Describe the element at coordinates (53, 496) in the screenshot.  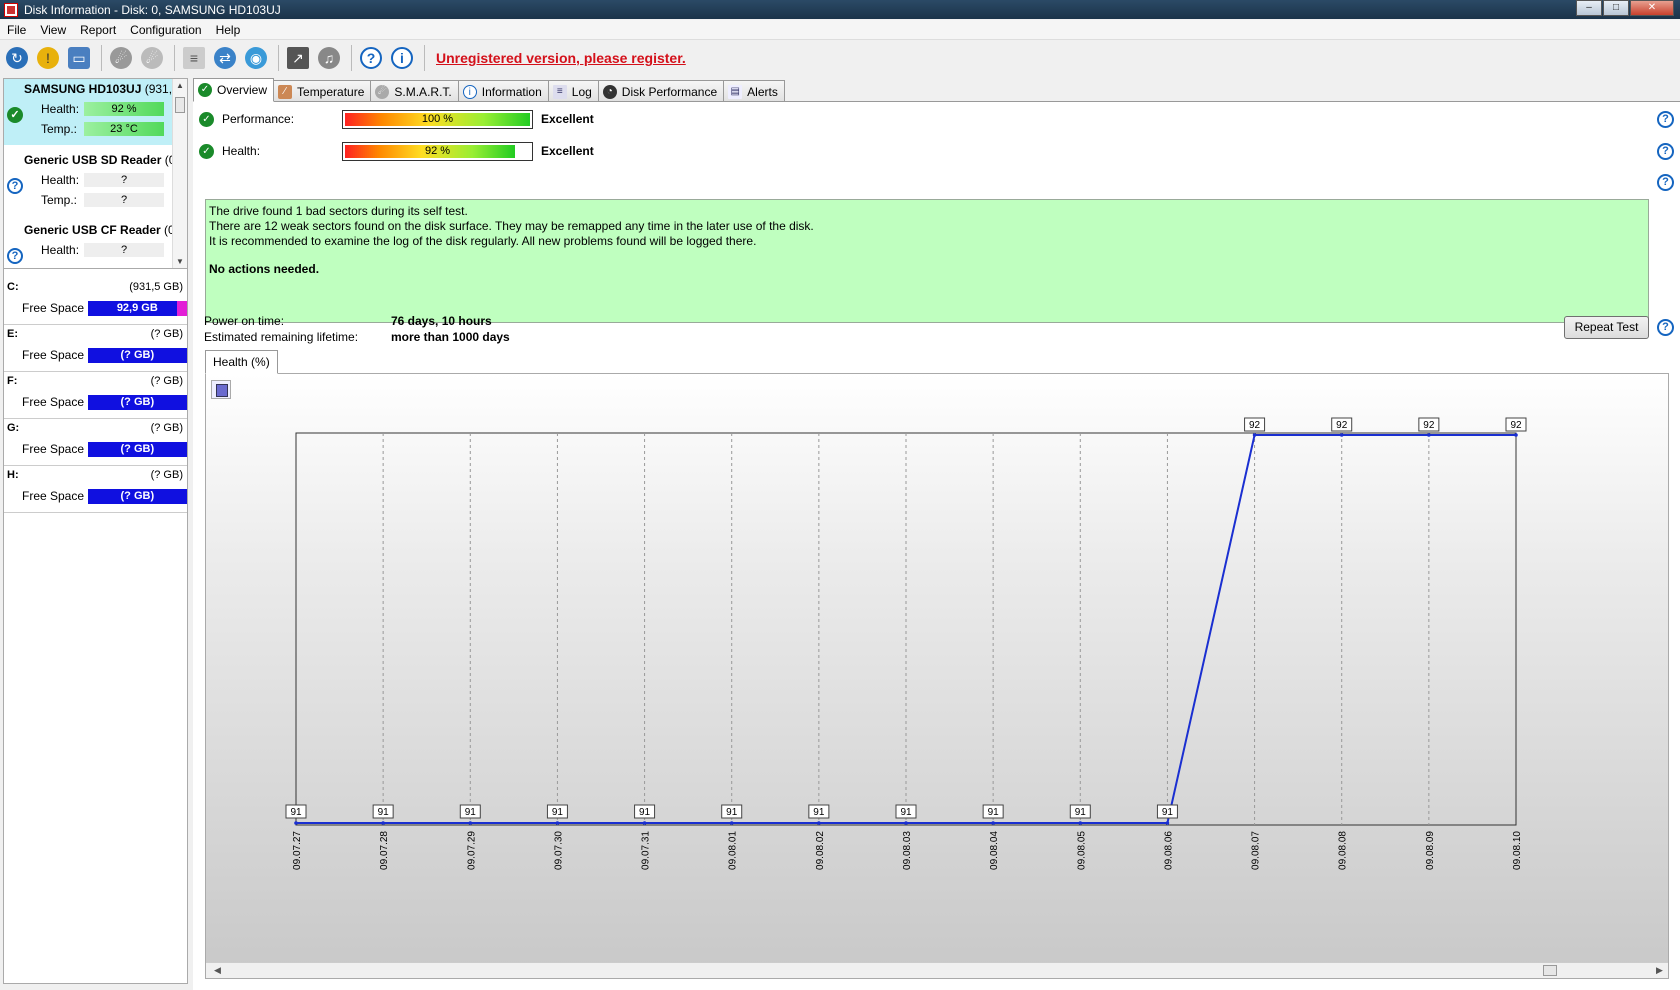
I see `free-space-label: Free Space` at that location.